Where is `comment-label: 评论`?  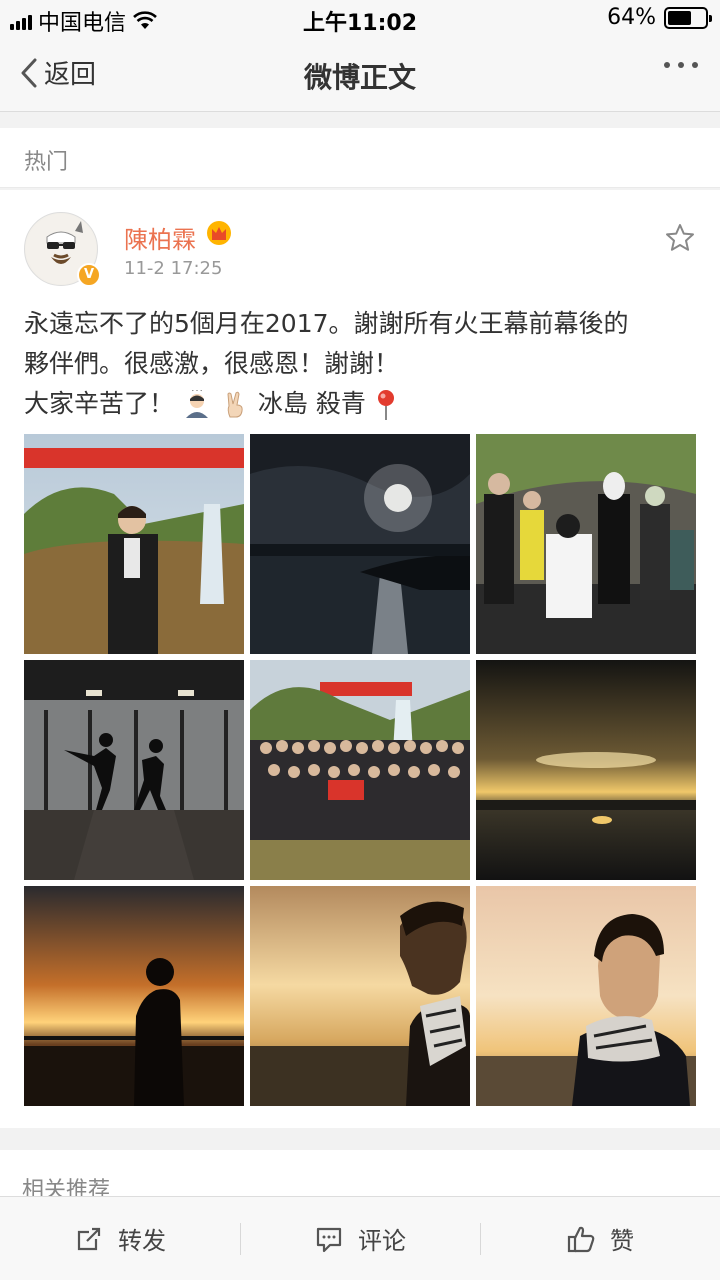
comment-label: 评论 is located at coordinates (382, 1241).